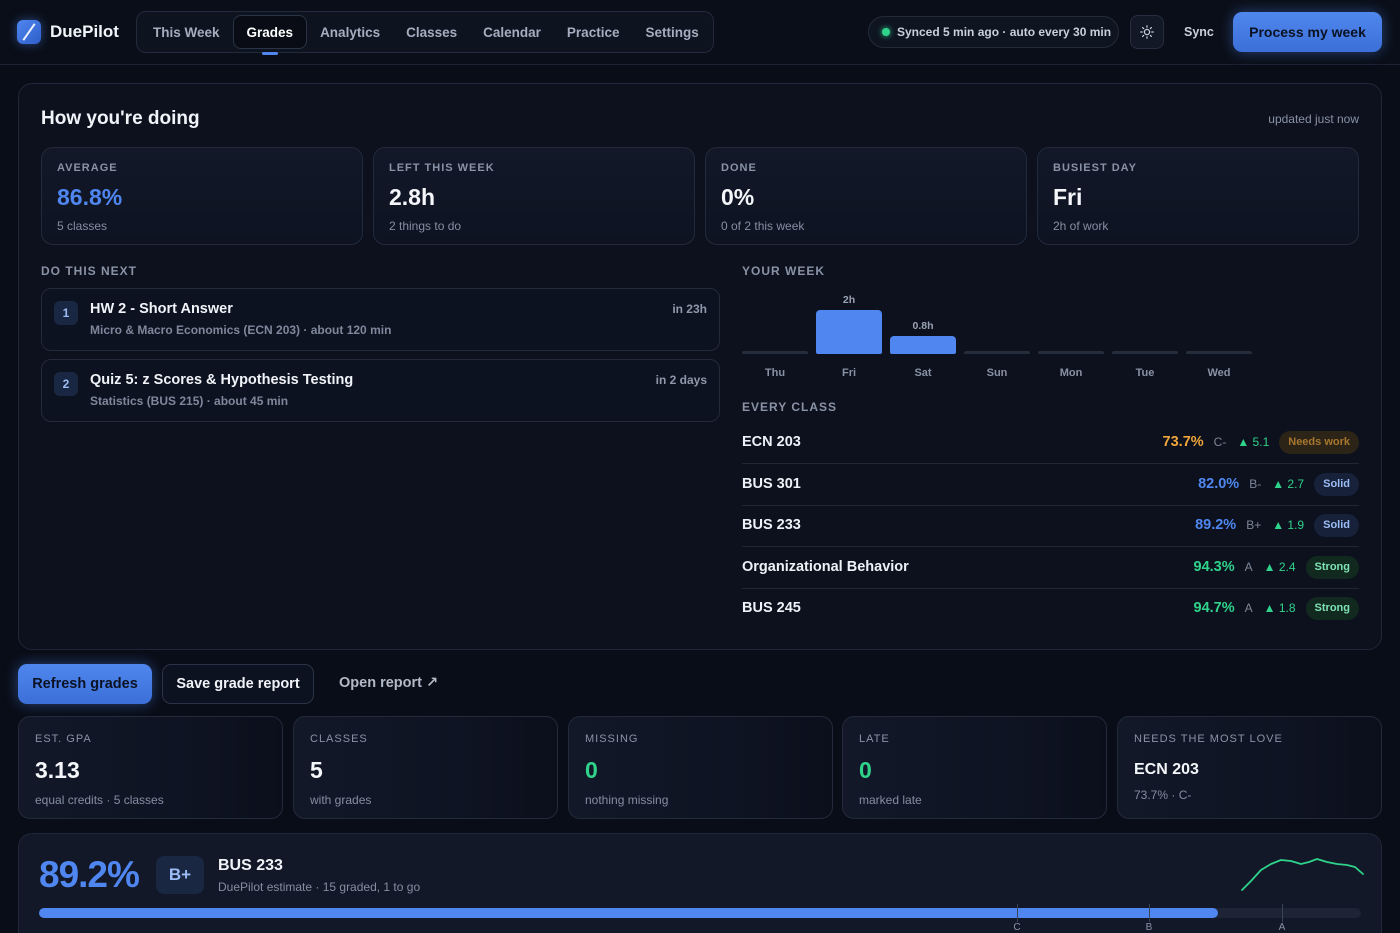 The width and height of the screenshot is (1400, 933). What do you see at coordinates (771, 608) in the screenshot?
I see `class-name: BUS 245` at bounding box center [771, 608].